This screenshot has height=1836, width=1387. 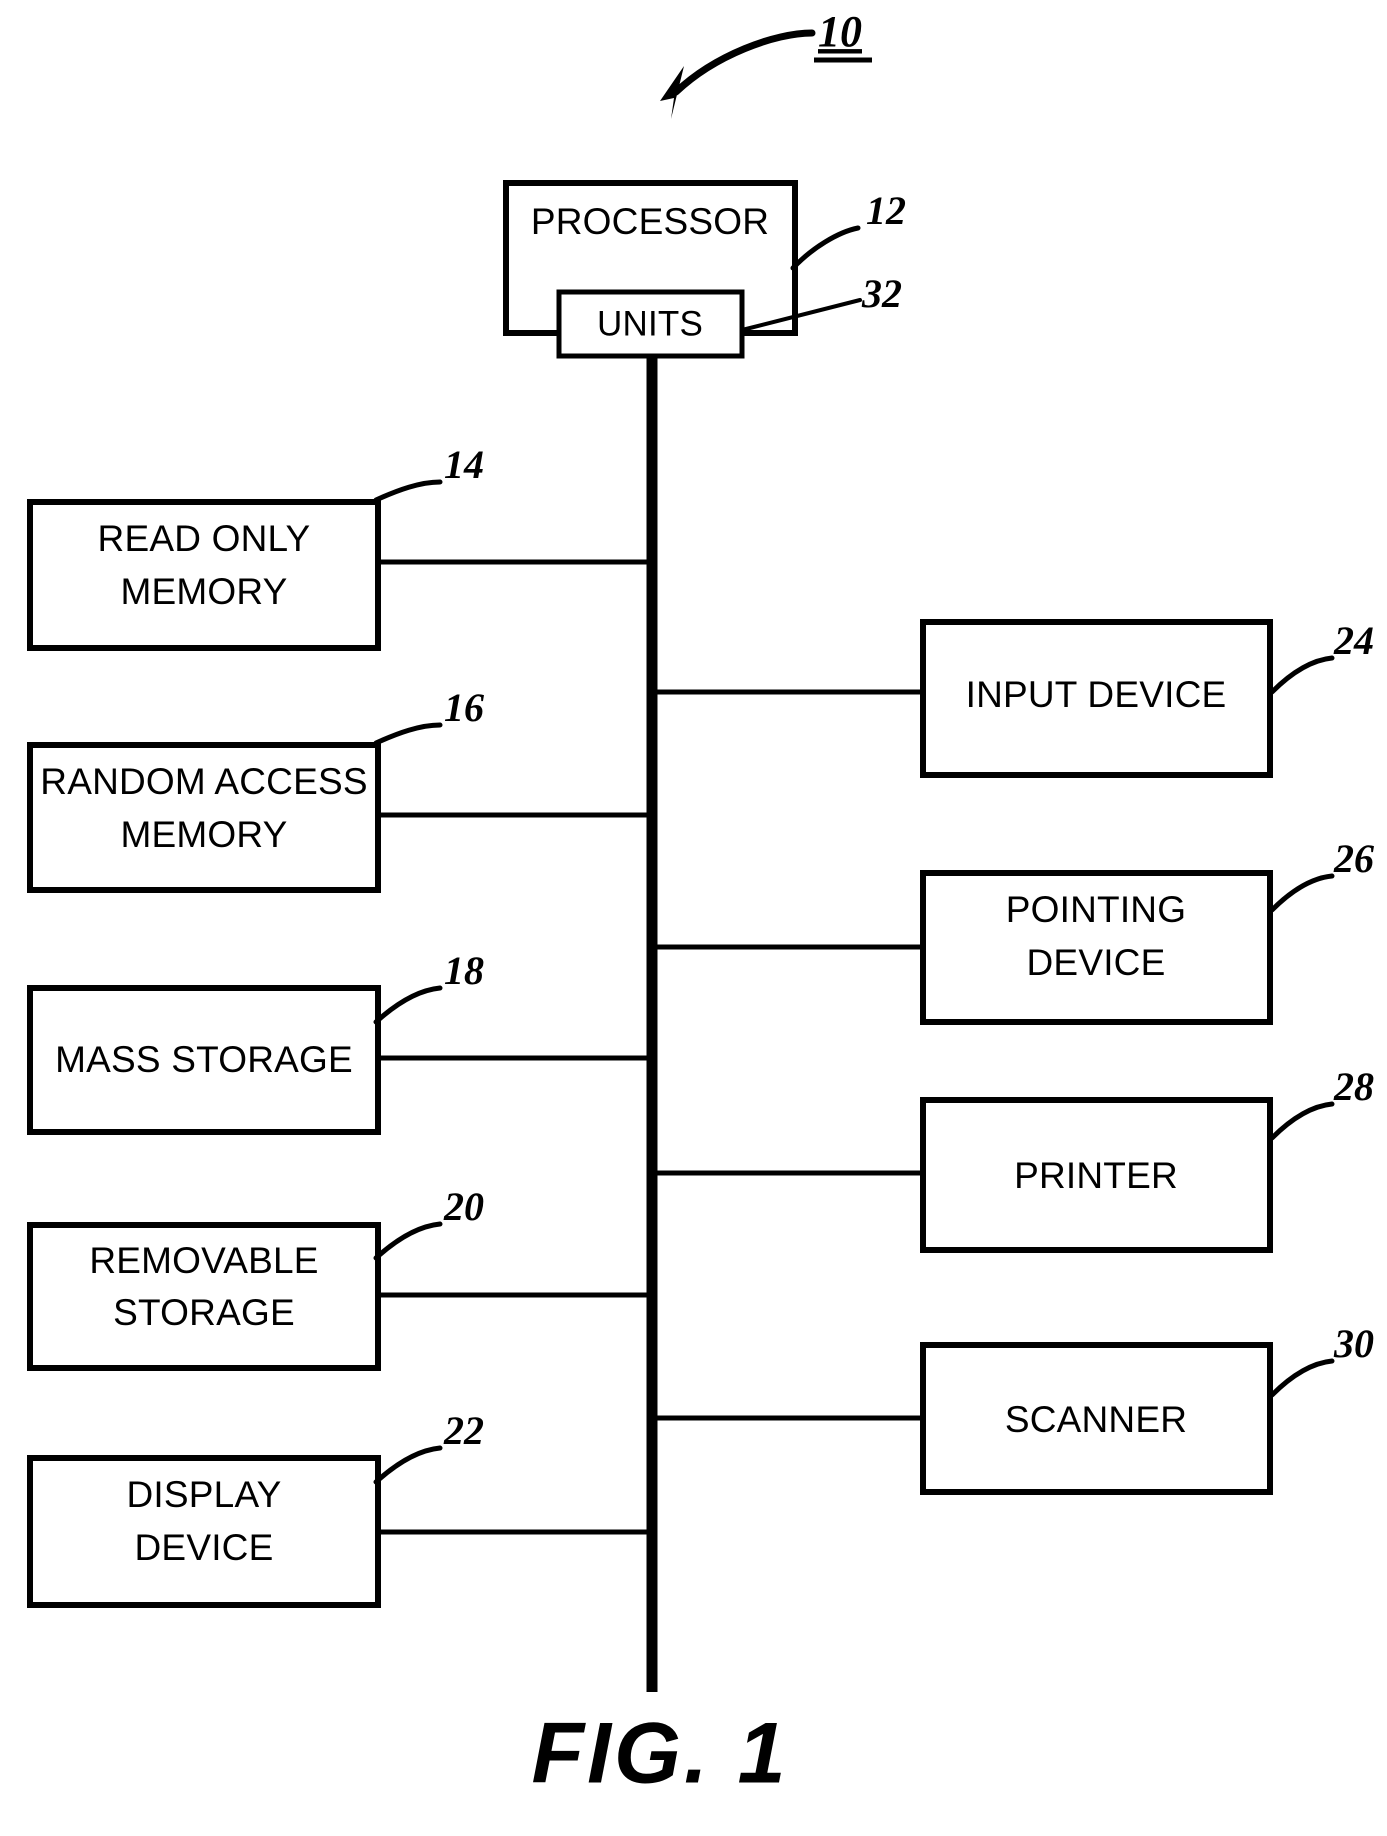 I want to click on pointing-device-label-line2: DEVICE, so click(x=1096, y=962).